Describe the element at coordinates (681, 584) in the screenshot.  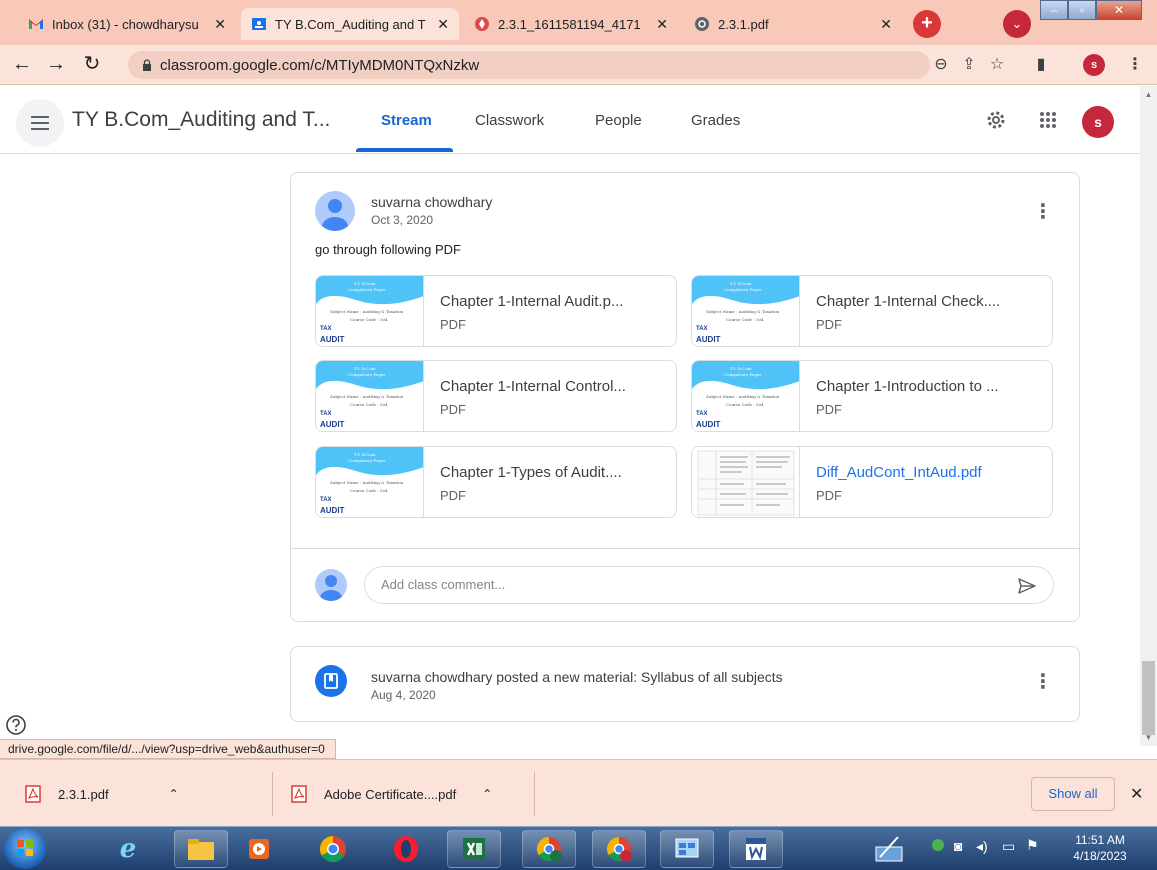
I see `class-comment-input` at that location.